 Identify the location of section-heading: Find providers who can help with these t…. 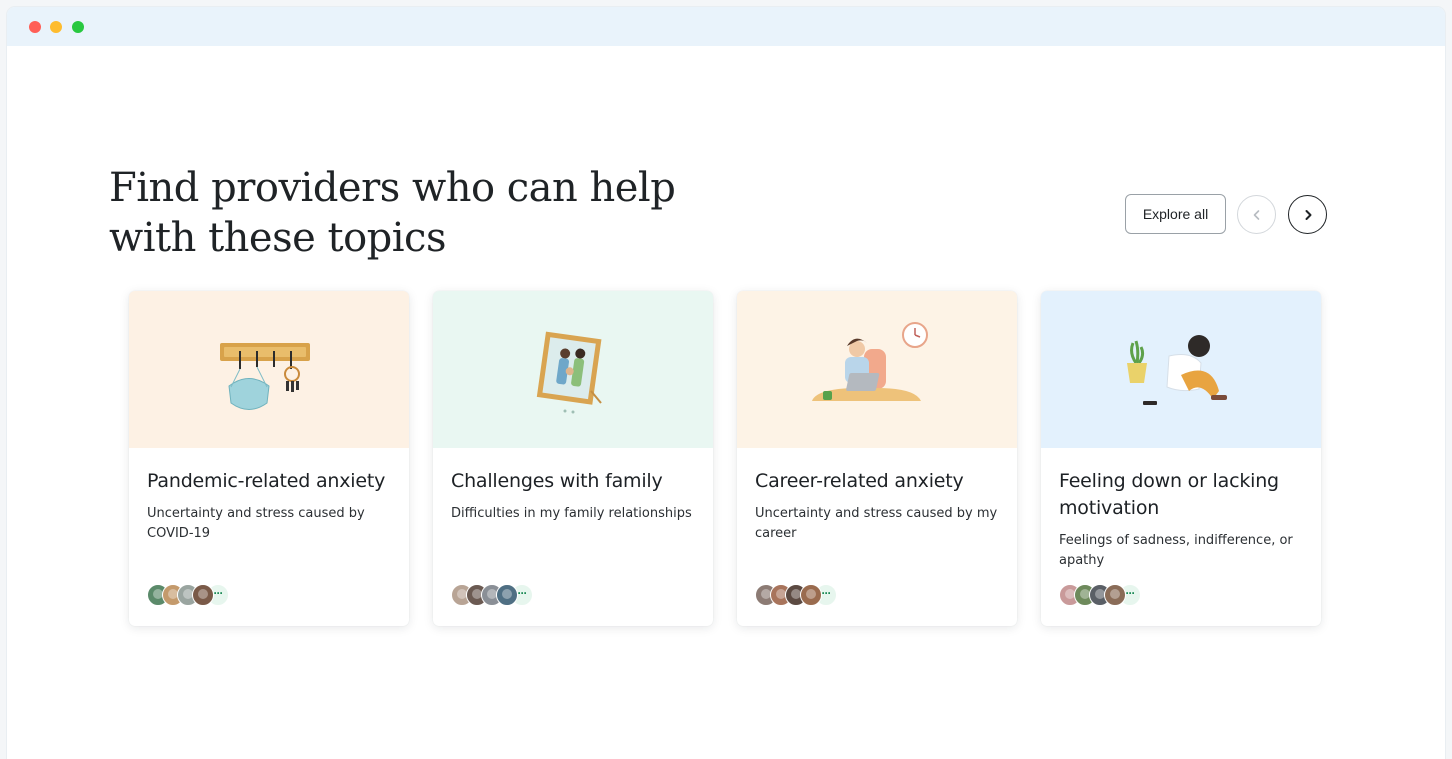
(392, 213).